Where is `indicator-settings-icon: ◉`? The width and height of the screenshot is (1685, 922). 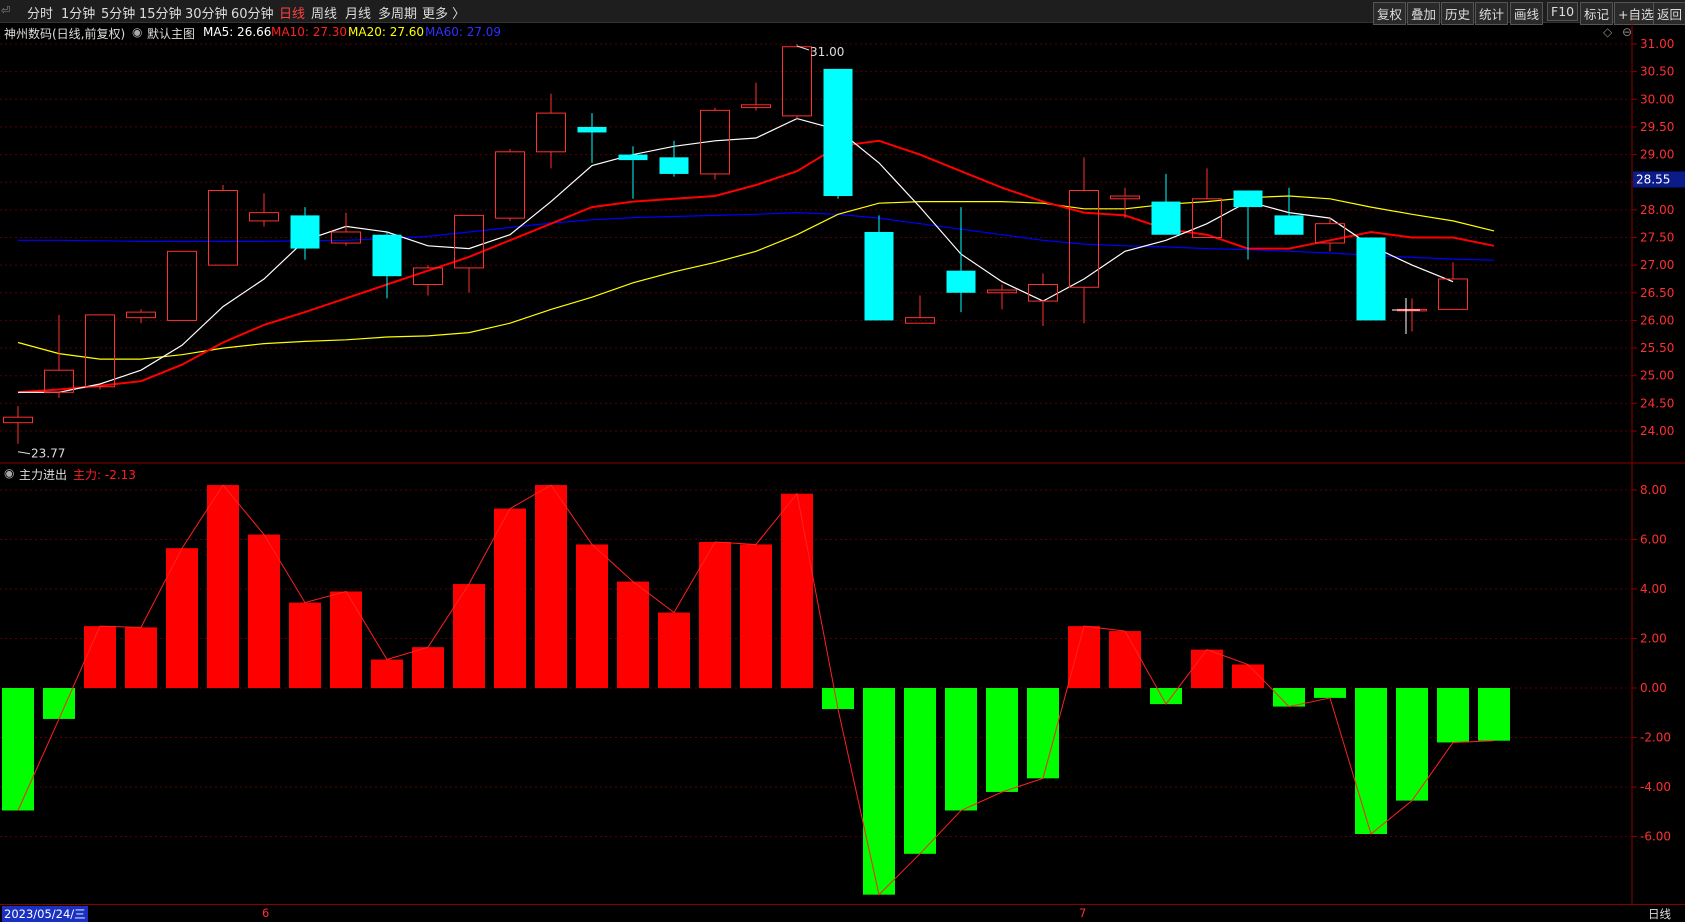 indicator-settings-icon: ◉ is located at coordinates (9, 473).